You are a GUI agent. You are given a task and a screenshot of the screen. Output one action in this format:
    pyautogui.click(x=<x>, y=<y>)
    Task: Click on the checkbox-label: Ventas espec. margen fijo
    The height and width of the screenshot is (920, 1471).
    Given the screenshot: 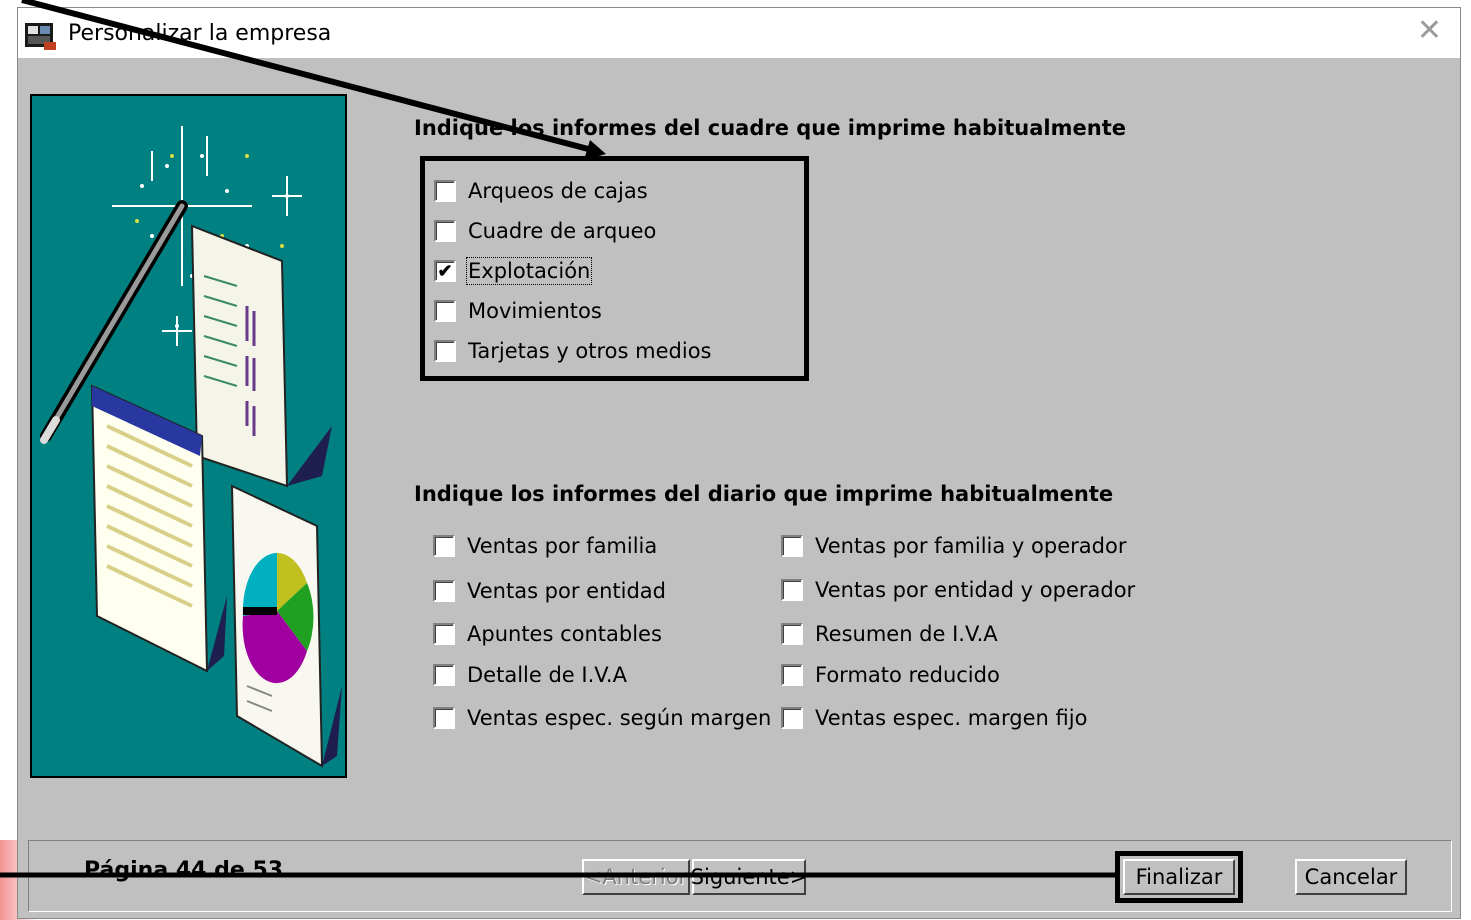 What is the action you would take?
    pyautogui.click(x=951, y=718)
    